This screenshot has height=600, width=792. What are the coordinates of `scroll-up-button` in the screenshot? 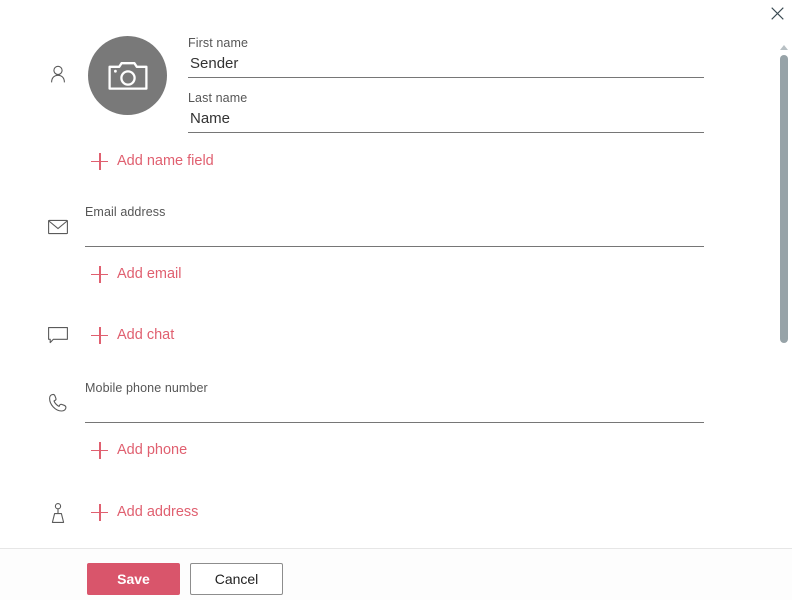 It's located at (784, 47).